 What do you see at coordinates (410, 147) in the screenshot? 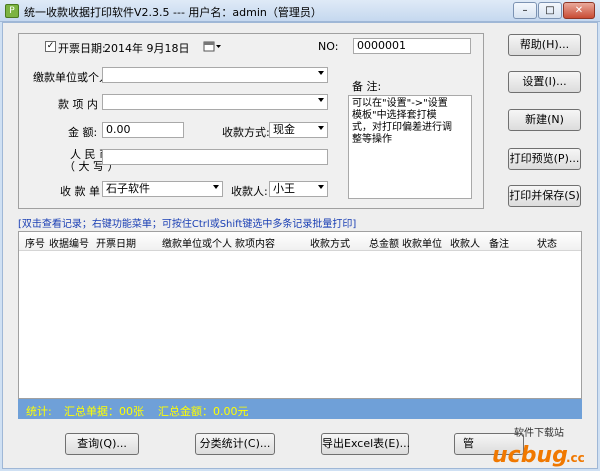
I see `memo-textarea: 可以在"设置"->"设置模板"中选择套打模式，对打印偏差进行调整等操作` at bounding box center [410, 147].